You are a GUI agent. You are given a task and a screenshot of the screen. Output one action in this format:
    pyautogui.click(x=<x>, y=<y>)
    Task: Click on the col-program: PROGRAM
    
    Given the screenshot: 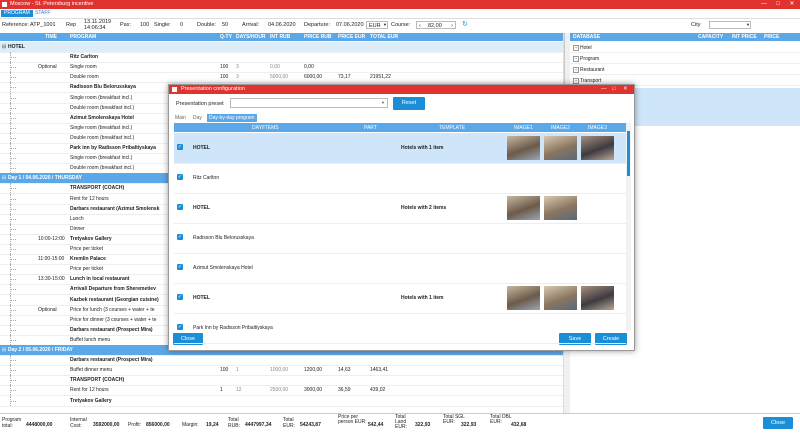 What is the action you would take?
    pyautogui.click(x=83, y=37)
    